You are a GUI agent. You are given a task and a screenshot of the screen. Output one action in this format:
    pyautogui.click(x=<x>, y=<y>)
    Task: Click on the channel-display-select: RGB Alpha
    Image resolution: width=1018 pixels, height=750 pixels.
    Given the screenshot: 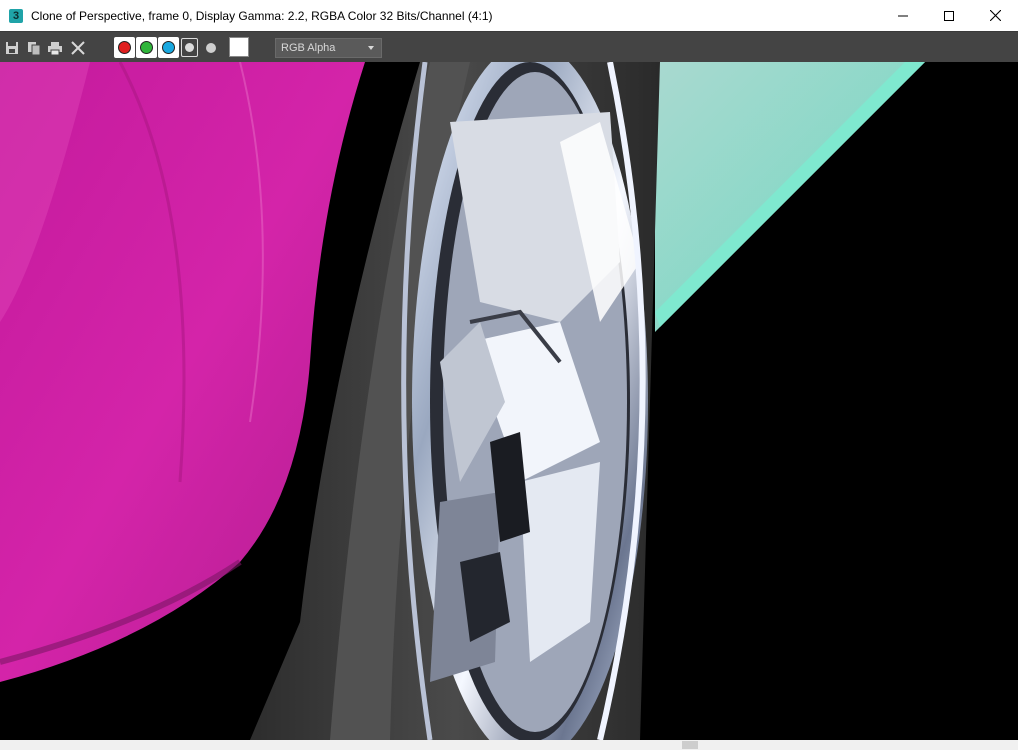 What is the action you would take?
    pyautogui.click(x=328, y=48)
    